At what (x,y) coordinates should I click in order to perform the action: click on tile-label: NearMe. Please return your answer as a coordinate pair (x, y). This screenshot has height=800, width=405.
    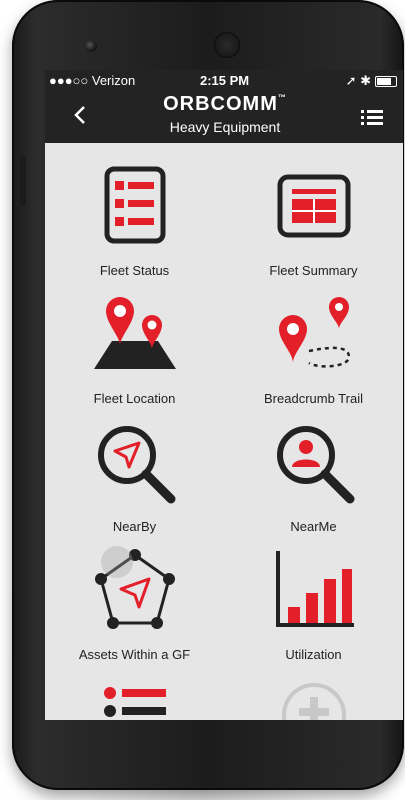
    Looking at the image, I should click on (313, 526).